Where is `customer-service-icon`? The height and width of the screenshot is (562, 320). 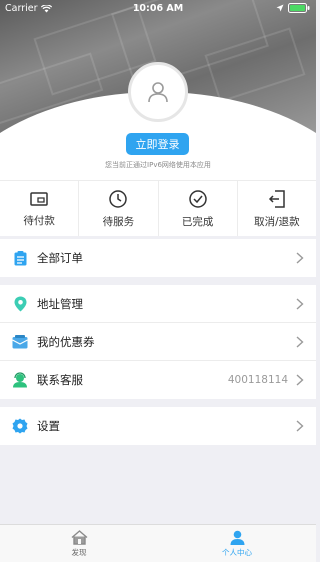 customer-service-icon is located at coordinates (20, 380).